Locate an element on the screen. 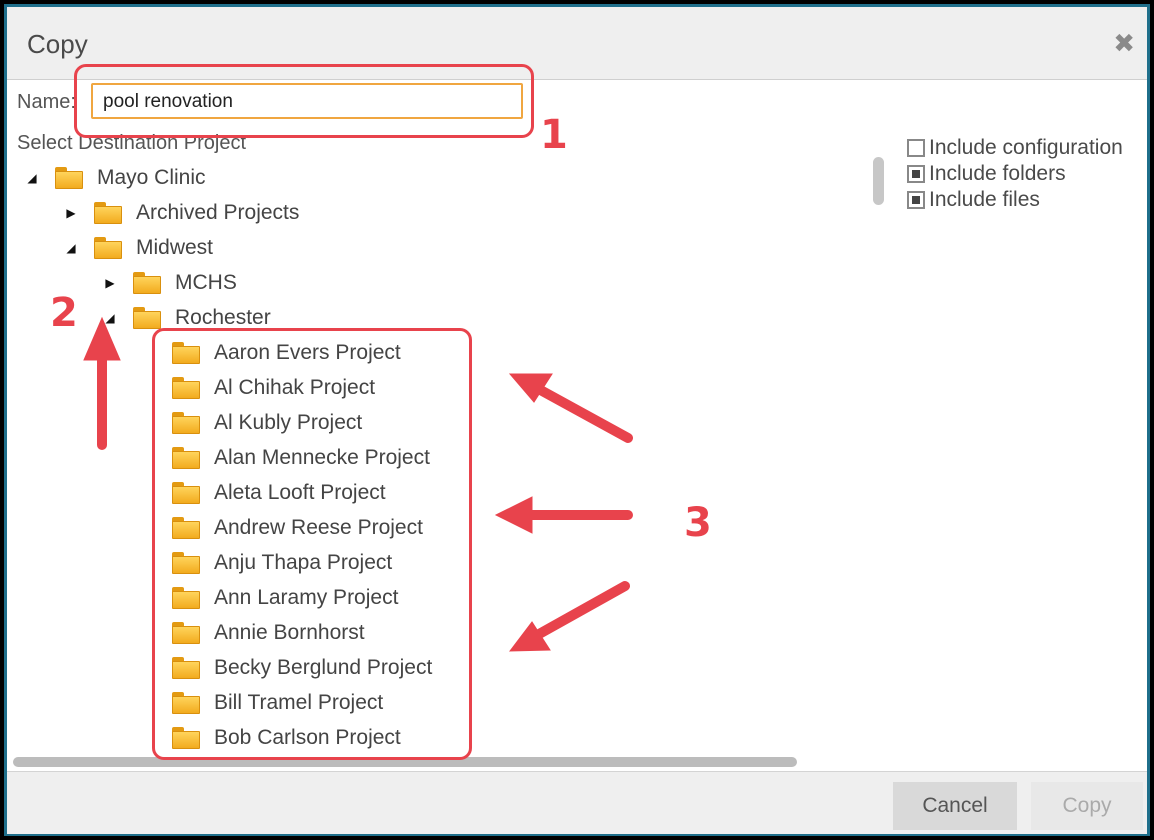  vertical-scrollbar is located at coordinates (878, 181).